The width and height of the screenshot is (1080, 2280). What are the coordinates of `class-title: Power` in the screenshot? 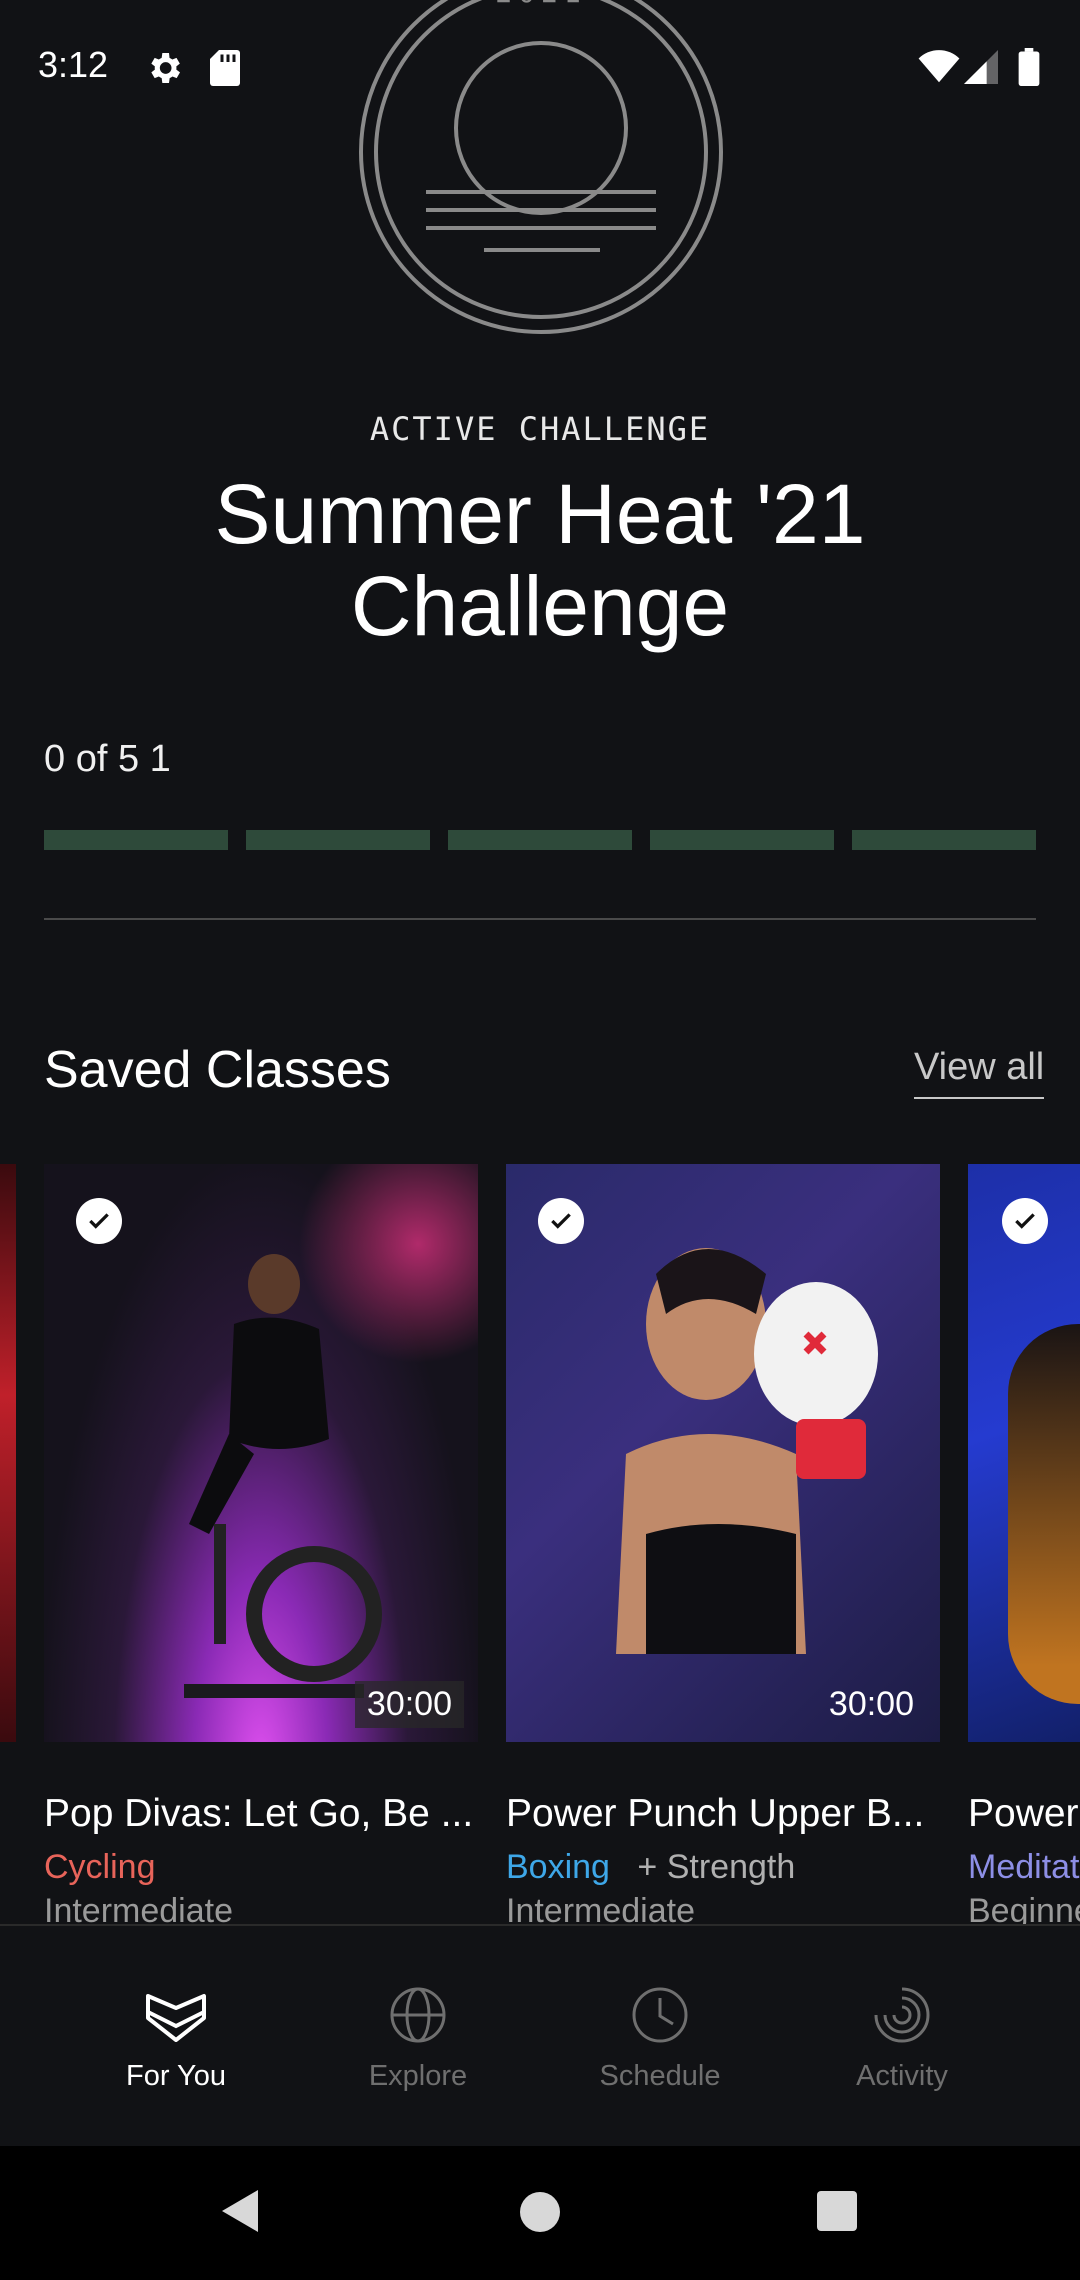 It's located at (1024, 1814).